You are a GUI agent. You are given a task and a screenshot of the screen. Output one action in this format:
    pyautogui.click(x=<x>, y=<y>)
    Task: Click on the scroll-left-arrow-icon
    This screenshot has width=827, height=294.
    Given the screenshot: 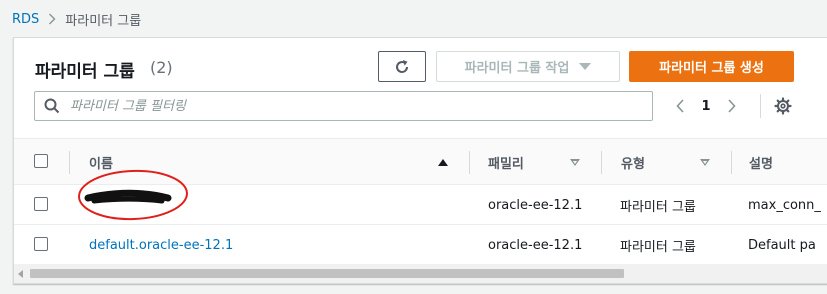 What is the action you would take?
    pyautogui.click(x=20, y=274)
    